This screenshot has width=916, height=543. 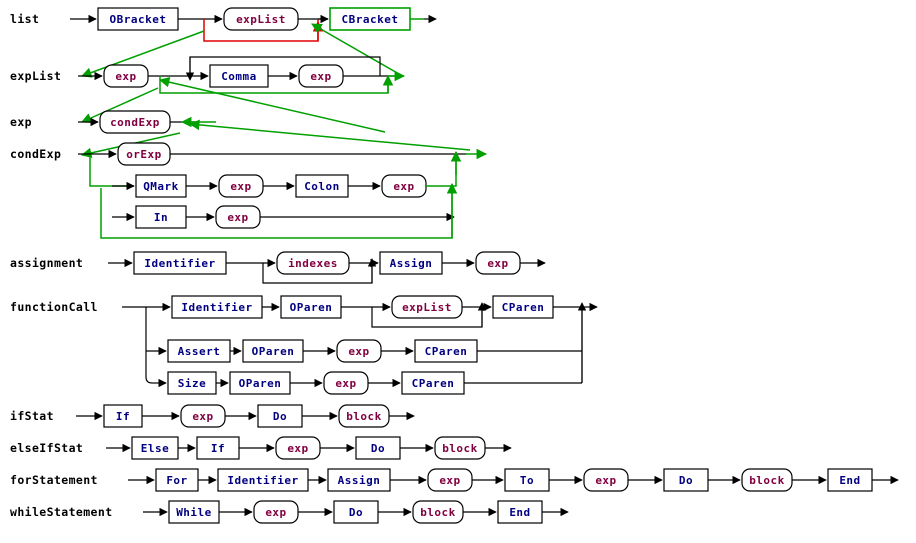 What do you see at coordinates (144, 154) in the screenshot?
I see `node-orexp-label: orExp` at bounding box center [144, 154].